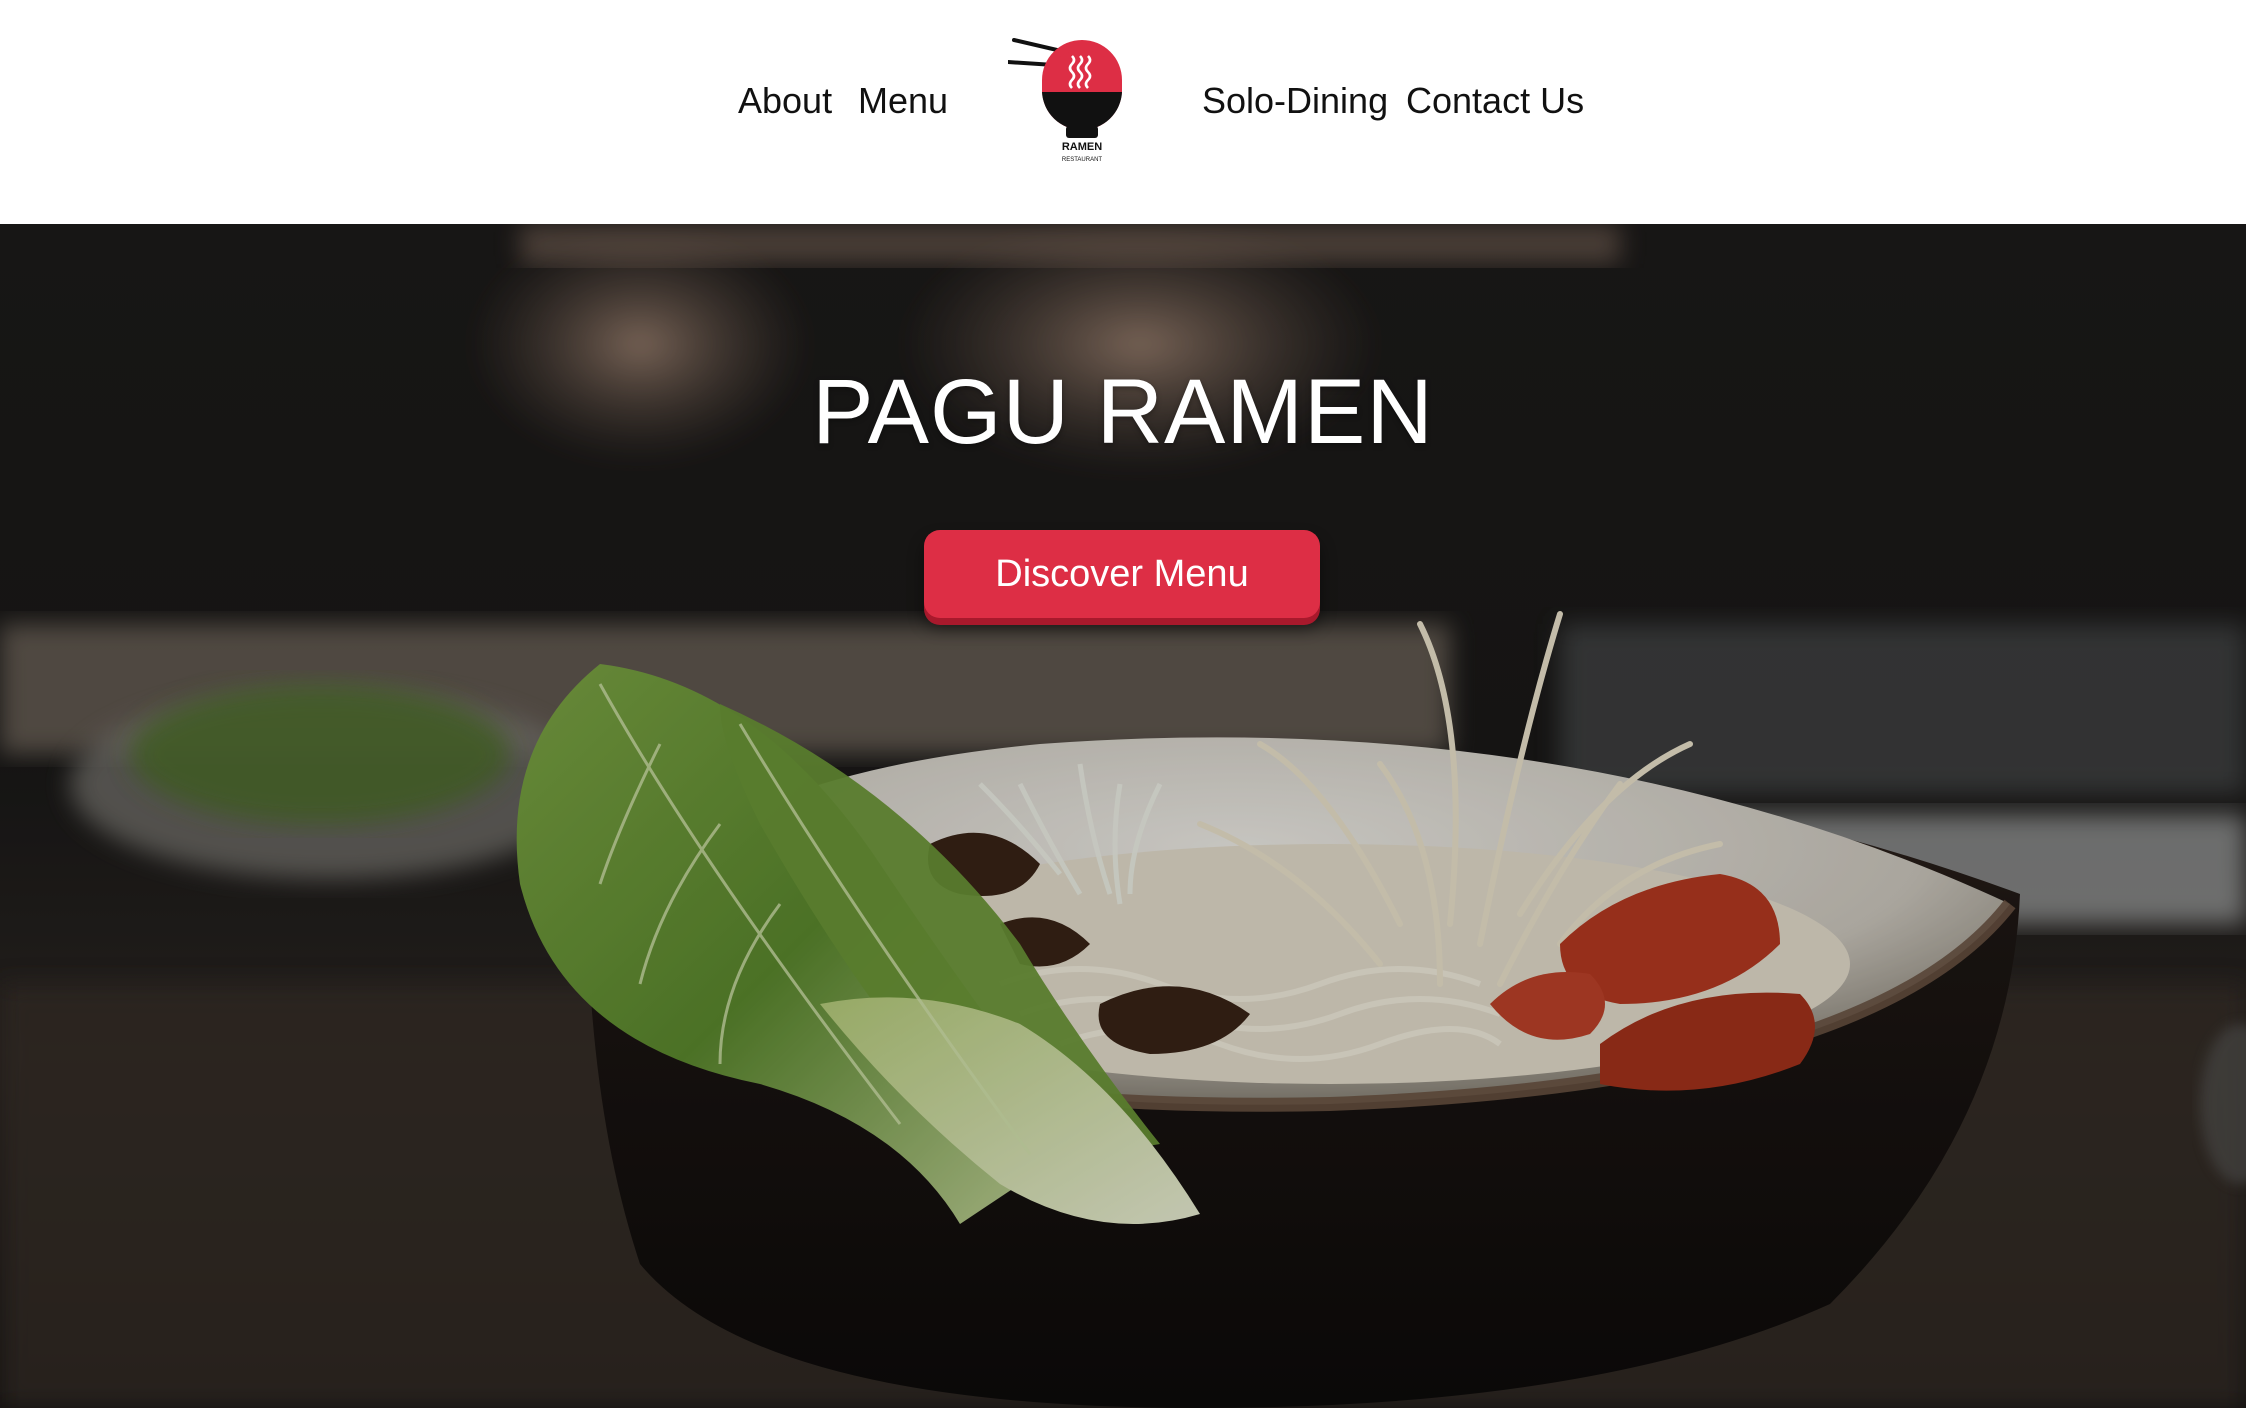 This screenshot has height=1418, width=2246. What do you see at coordinates (1082, 160) in the screenshot?
I see `logo-subtext: RESTAURANT` at bounding box center [1082, 160].